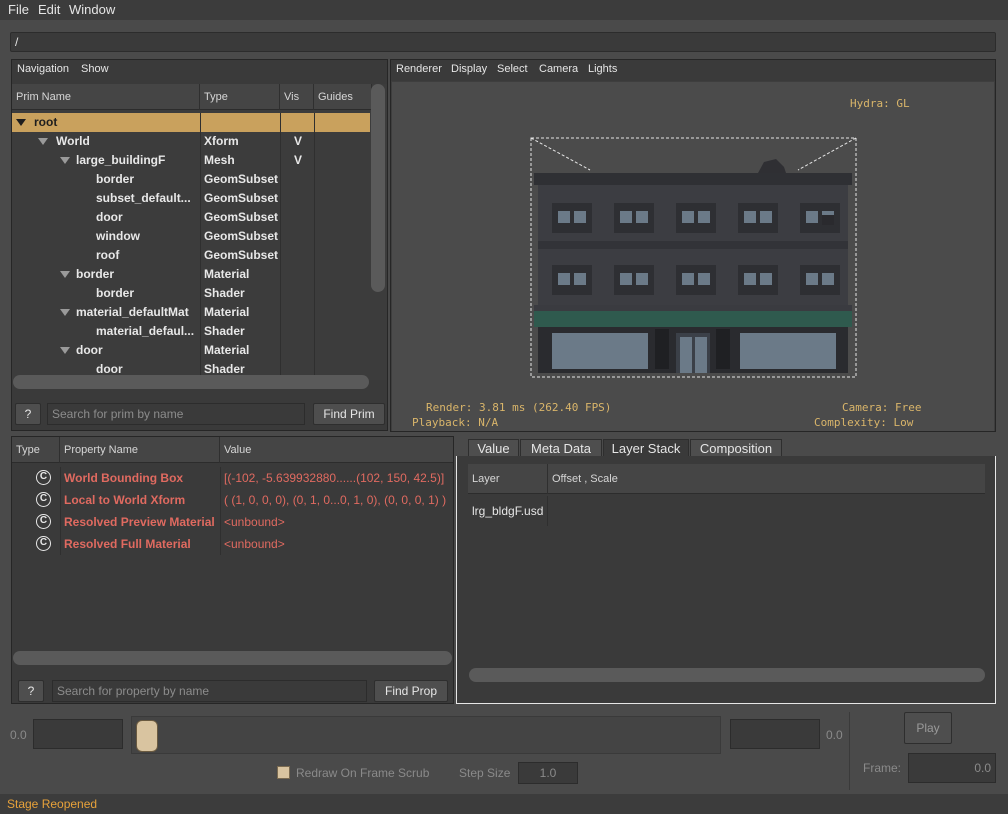 This screenshot has height=814, width=1008. I want to click on prim-search-input: Search for prim by name, so click(176, 414).